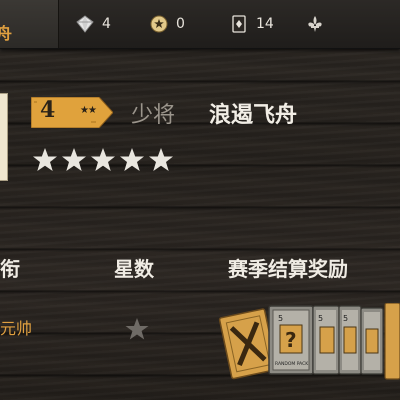 Image resolution: width=400 pixels, height=400 pixels. I want to click on header-rank: 衔, so click(10, 269).